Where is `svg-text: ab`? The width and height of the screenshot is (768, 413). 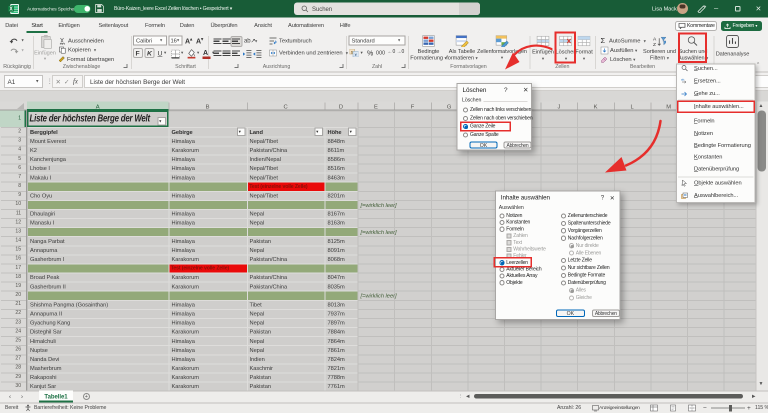
svg-text: ab is located at coordinates (683, 80).